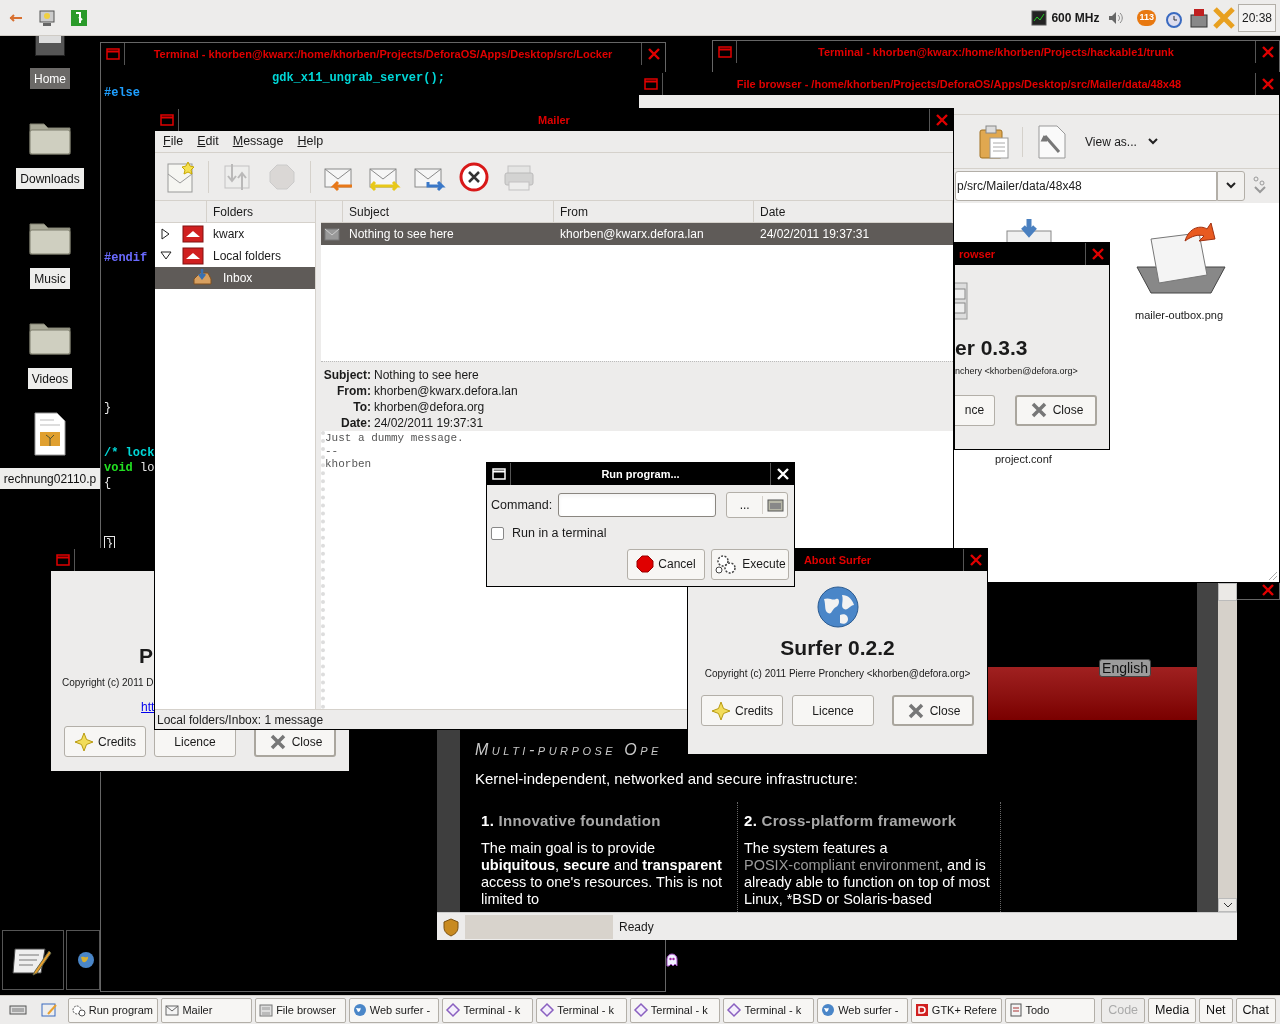  I want to click on document-image-icon, so click(50, 434).